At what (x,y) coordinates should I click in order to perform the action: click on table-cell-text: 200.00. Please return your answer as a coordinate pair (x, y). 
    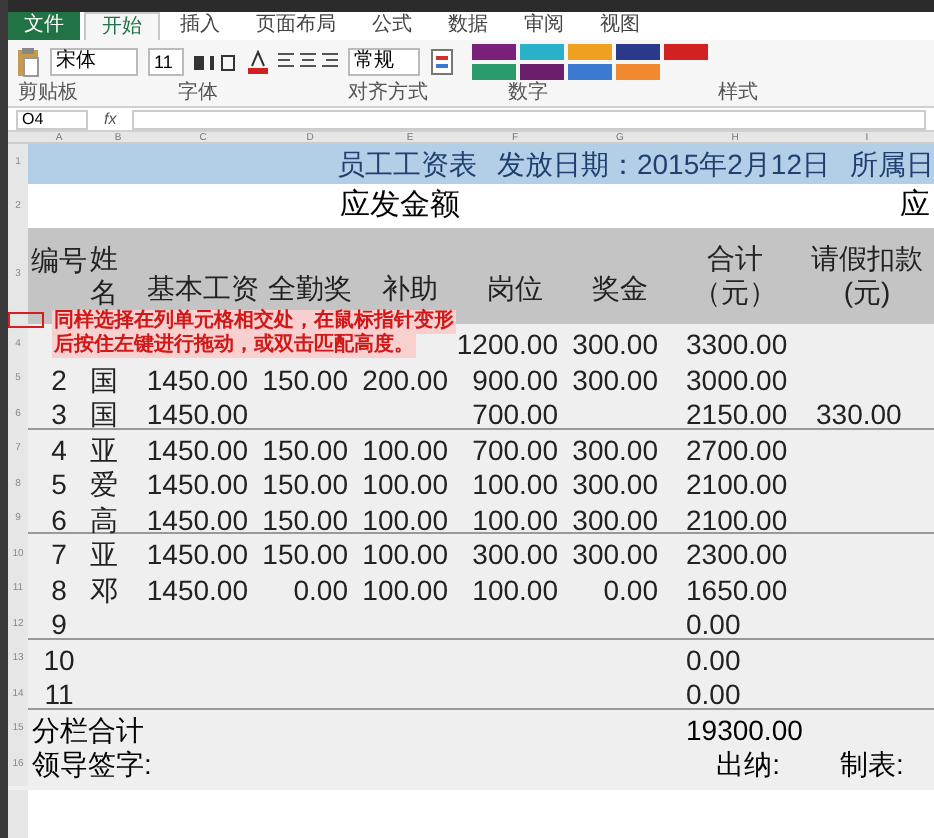
    Looking at the image, I should click on (405, 380).